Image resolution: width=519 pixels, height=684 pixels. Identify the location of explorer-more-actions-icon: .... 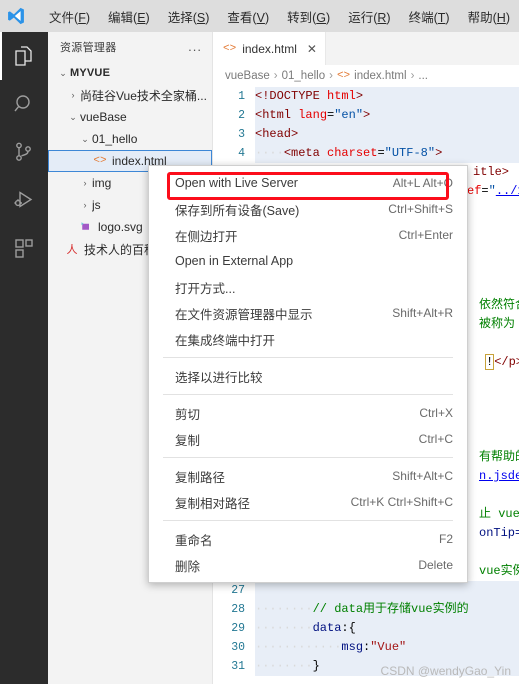
(195, 46).